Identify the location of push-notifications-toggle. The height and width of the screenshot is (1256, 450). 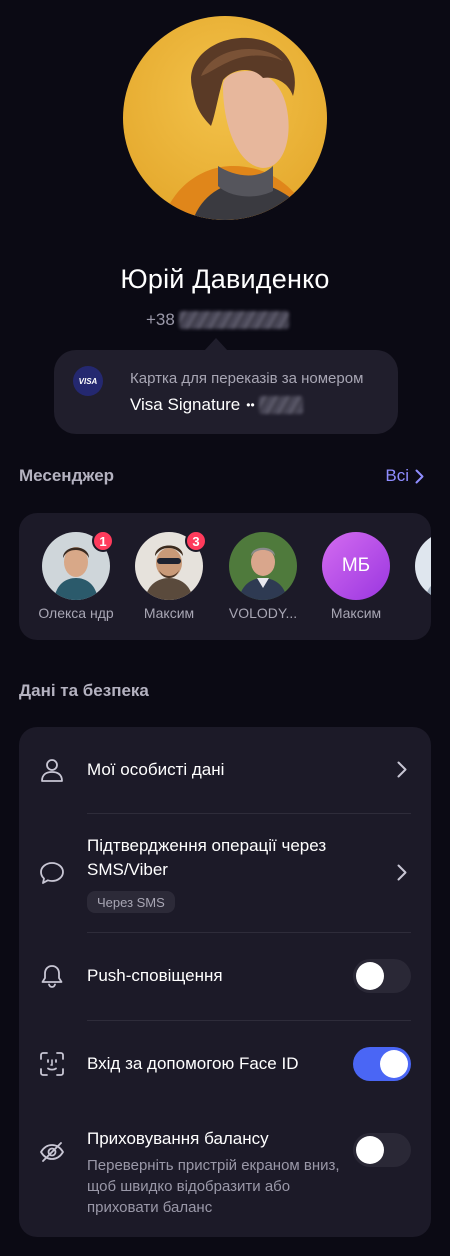
(382, 976).